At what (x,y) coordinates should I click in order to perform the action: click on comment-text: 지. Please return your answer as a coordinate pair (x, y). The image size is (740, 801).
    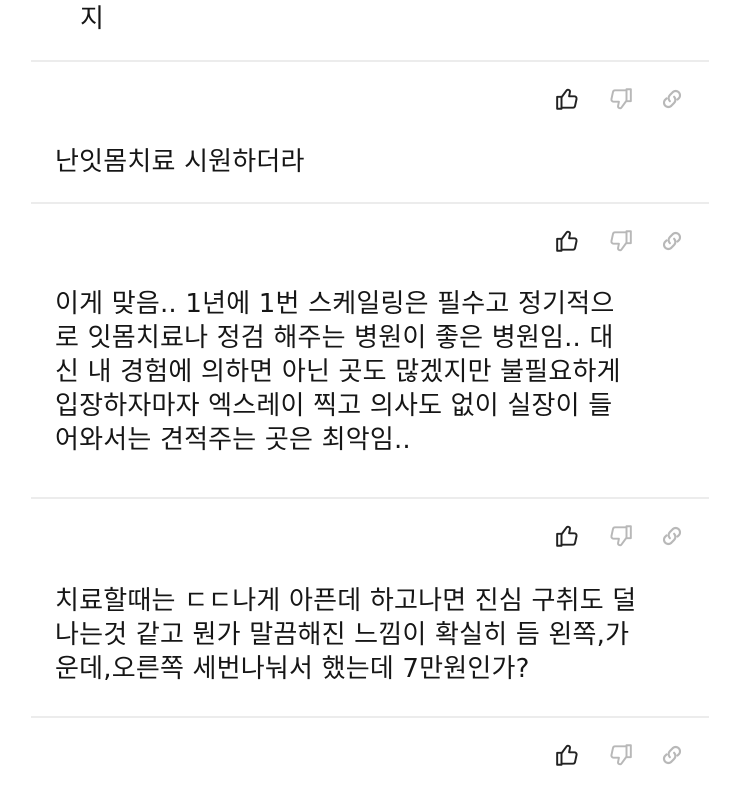
    Looking at the image, I should click on (92, 19).